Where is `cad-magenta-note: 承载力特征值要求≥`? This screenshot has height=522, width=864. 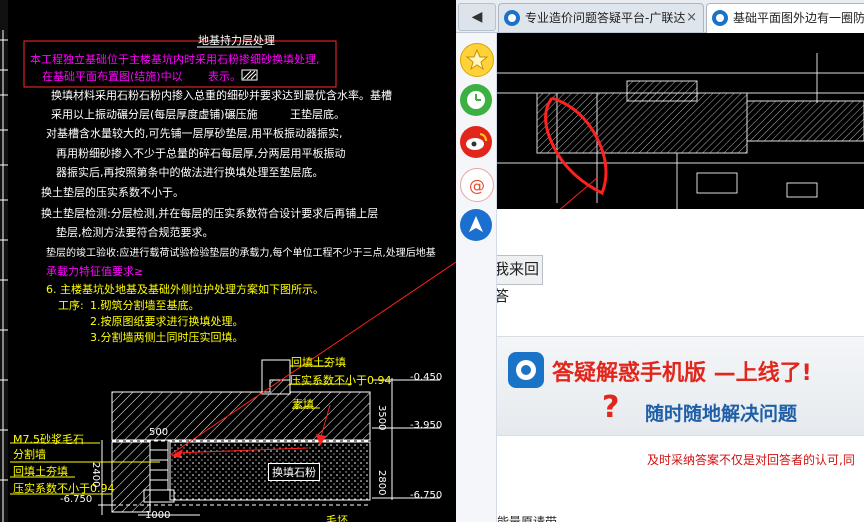
cad-magenta-note: 承载力特征值要求≥ is located at coordinates (95, 271).